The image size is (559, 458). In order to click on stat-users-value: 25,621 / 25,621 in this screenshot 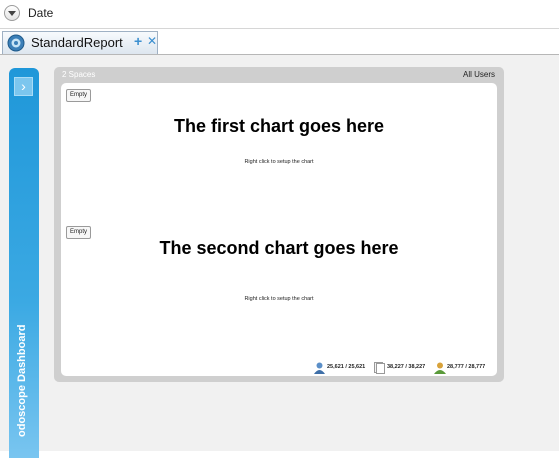, I will do `click(346, 367)`.